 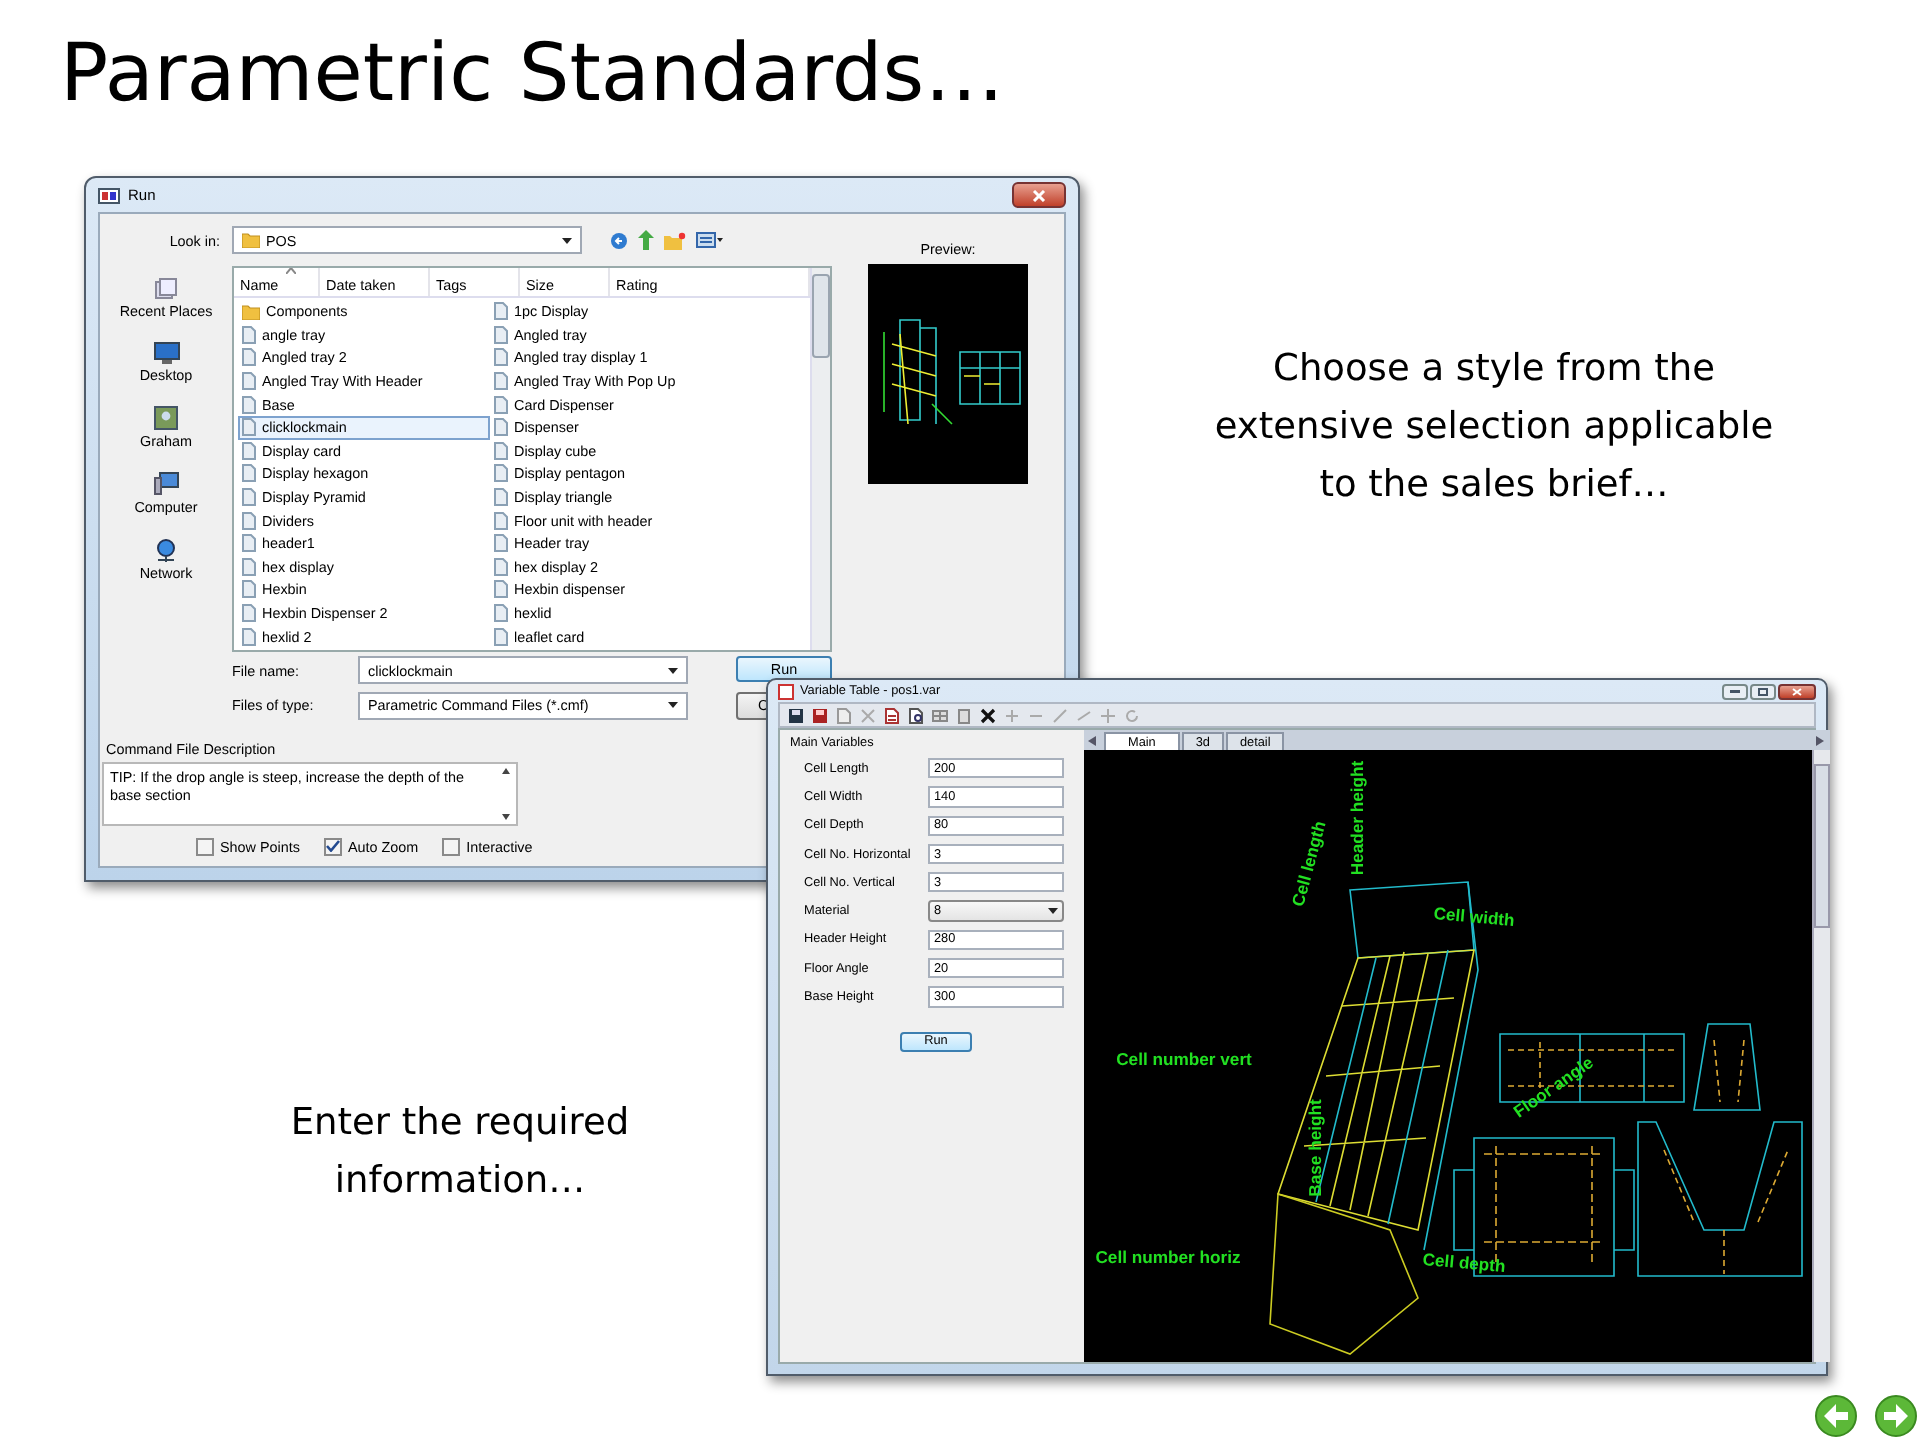 What do you see at coordinates (166, 550) in the screenshot?
I see `network-icon` at bounding box center [166, 550].